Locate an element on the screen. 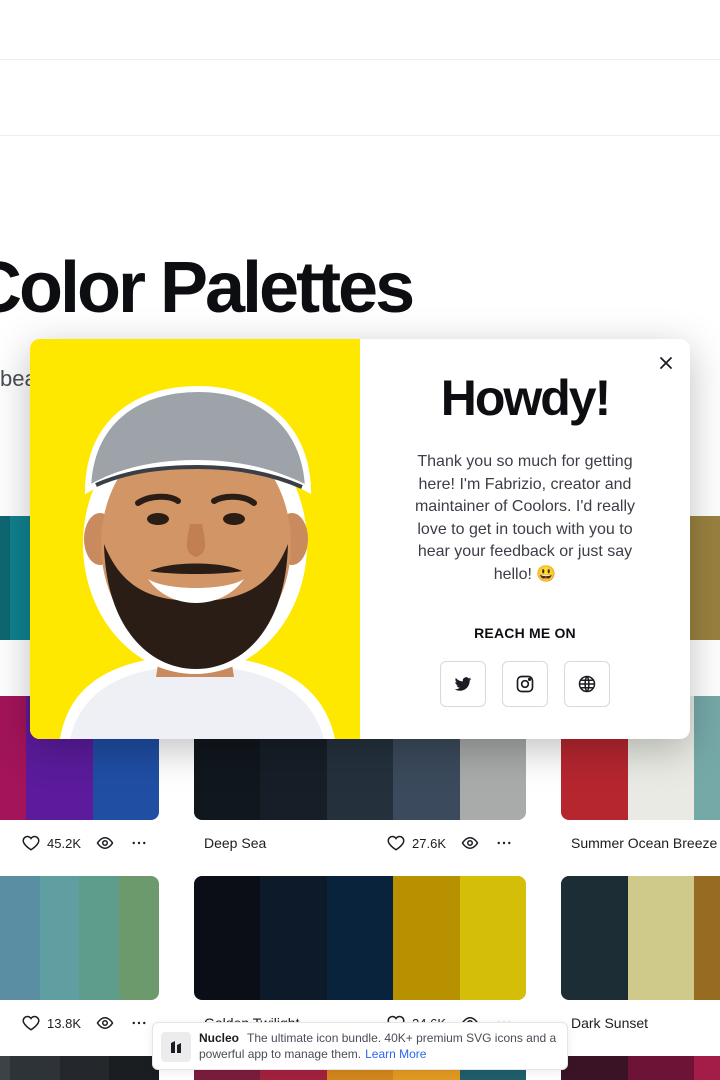  globe-icon is located at coordinates (587, 684).